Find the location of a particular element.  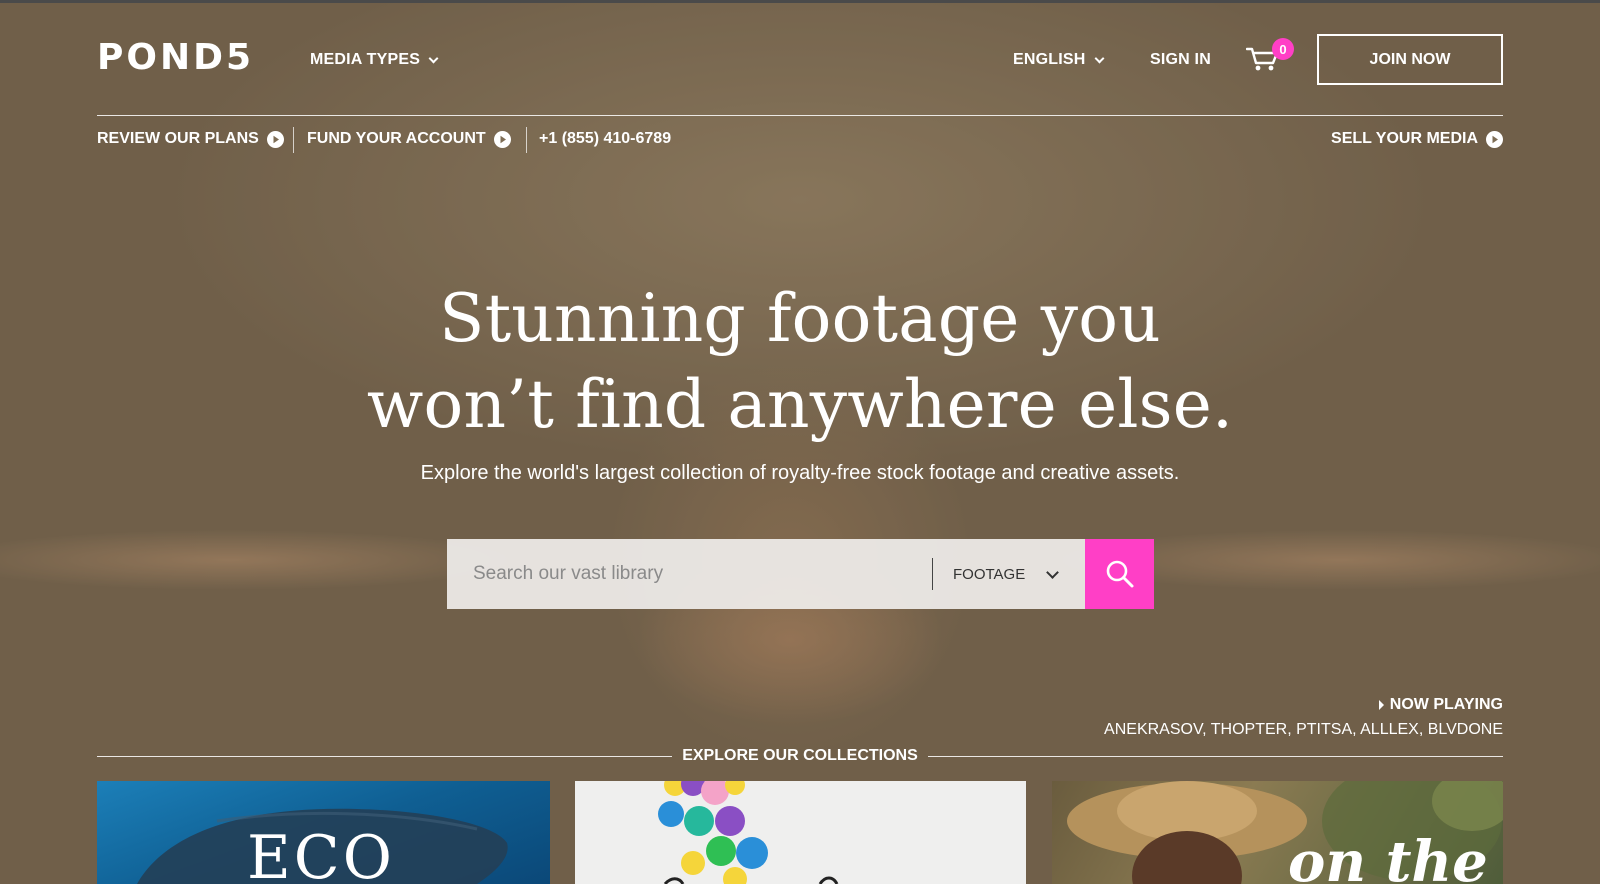

phone-number: +1 (855) 410-6789 is located at coordinates (605, 139).